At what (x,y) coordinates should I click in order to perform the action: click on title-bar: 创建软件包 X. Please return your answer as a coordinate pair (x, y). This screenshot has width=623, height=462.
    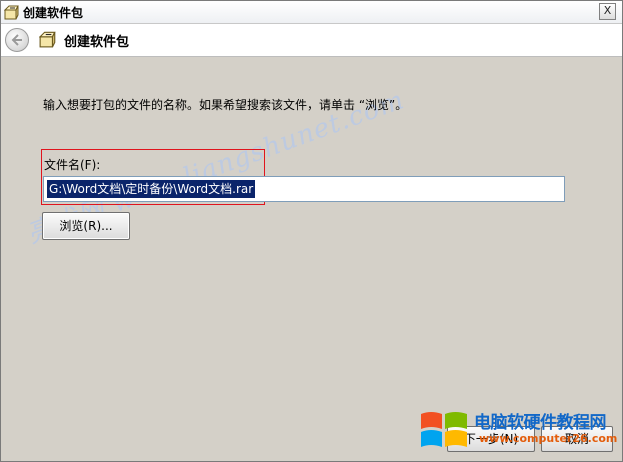
    Looking at the image, I should click on (311, 12).